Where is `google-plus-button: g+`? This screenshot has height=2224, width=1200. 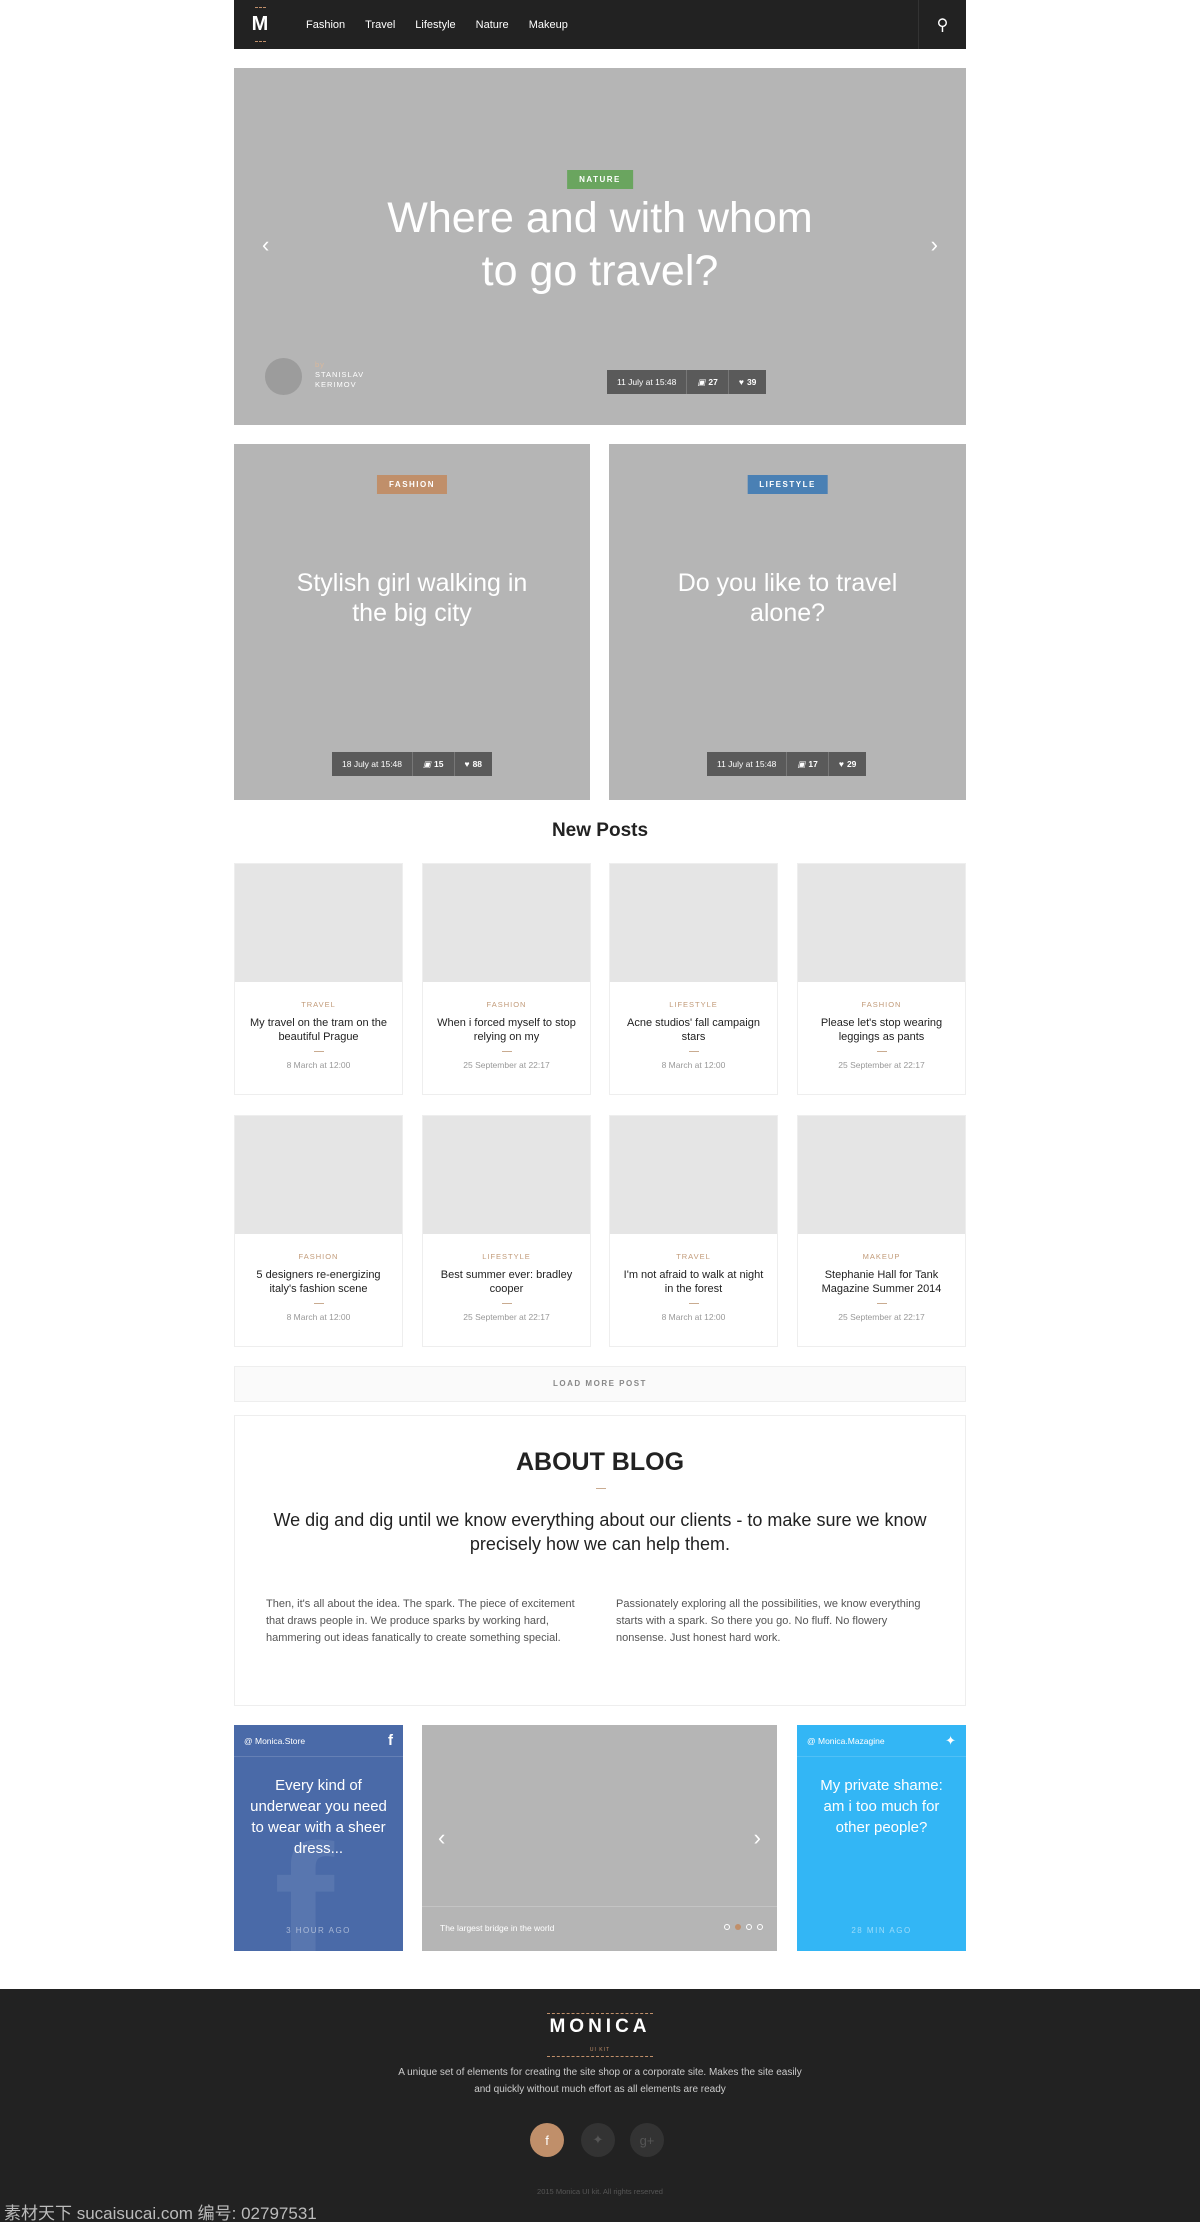
google-plus-button: g+ is located at coordinates (647, 2140).